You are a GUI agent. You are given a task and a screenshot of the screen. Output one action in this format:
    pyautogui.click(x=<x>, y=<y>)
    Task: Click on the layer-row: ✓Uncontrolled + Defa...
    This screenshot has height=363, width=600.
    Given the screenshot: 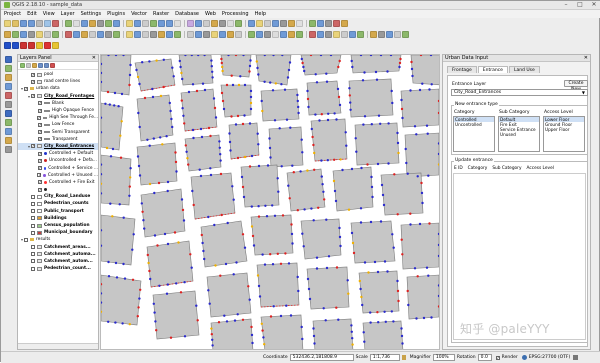 What is the action you would take?
    pyautogui.click(x=58, y=160)
    